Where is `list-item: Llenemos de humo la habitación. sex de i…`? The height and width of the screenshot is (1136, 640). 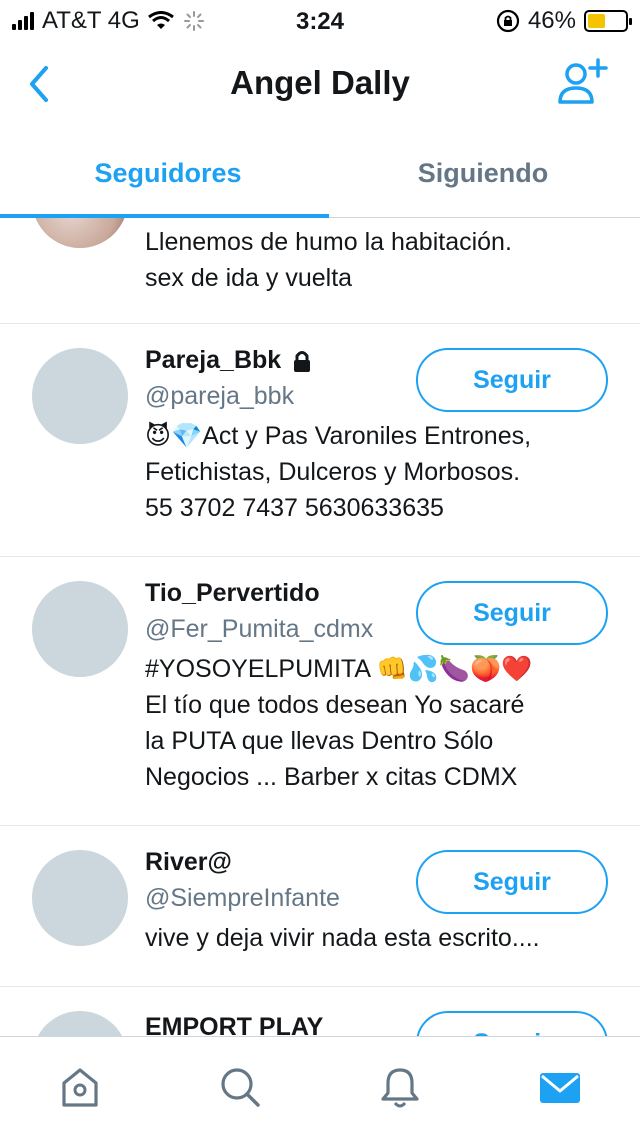
list-item: Llenemos de humo la habitación. sex de i… is located at coordinates (320, 271).